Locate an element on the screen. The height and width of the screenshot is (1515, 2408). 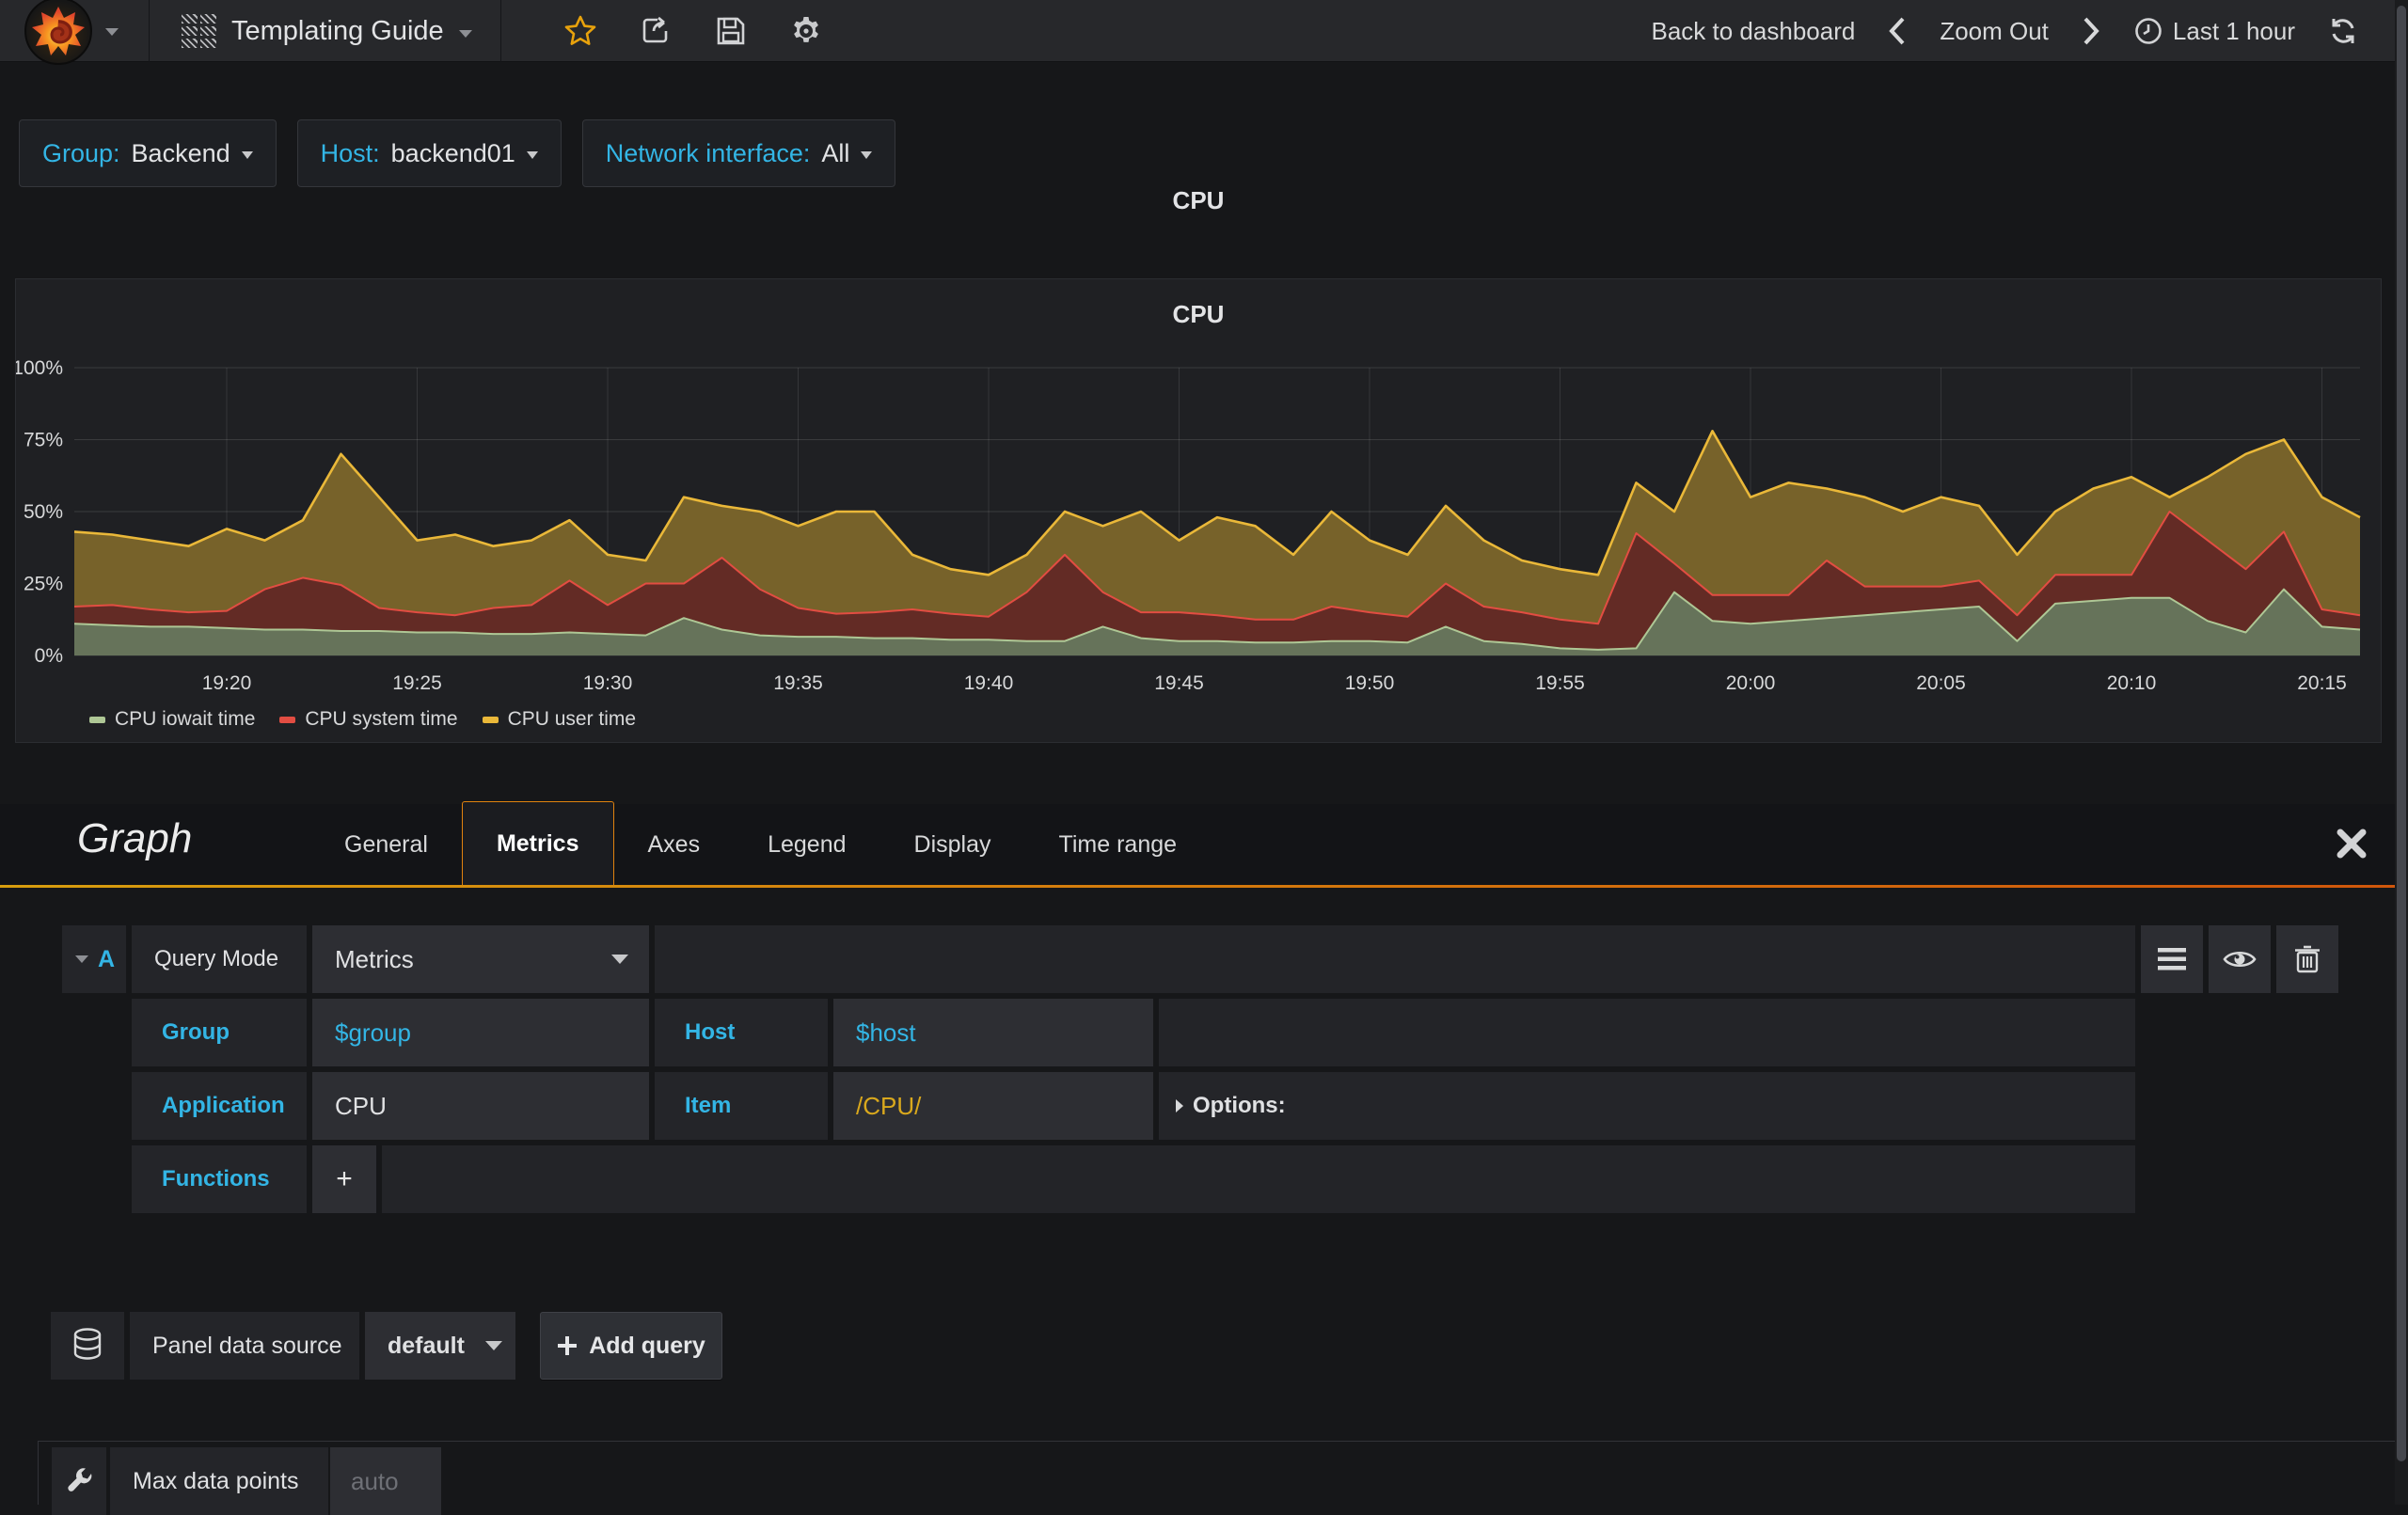
query-toggle-visibility-button is located at coordinates (2240, 959).